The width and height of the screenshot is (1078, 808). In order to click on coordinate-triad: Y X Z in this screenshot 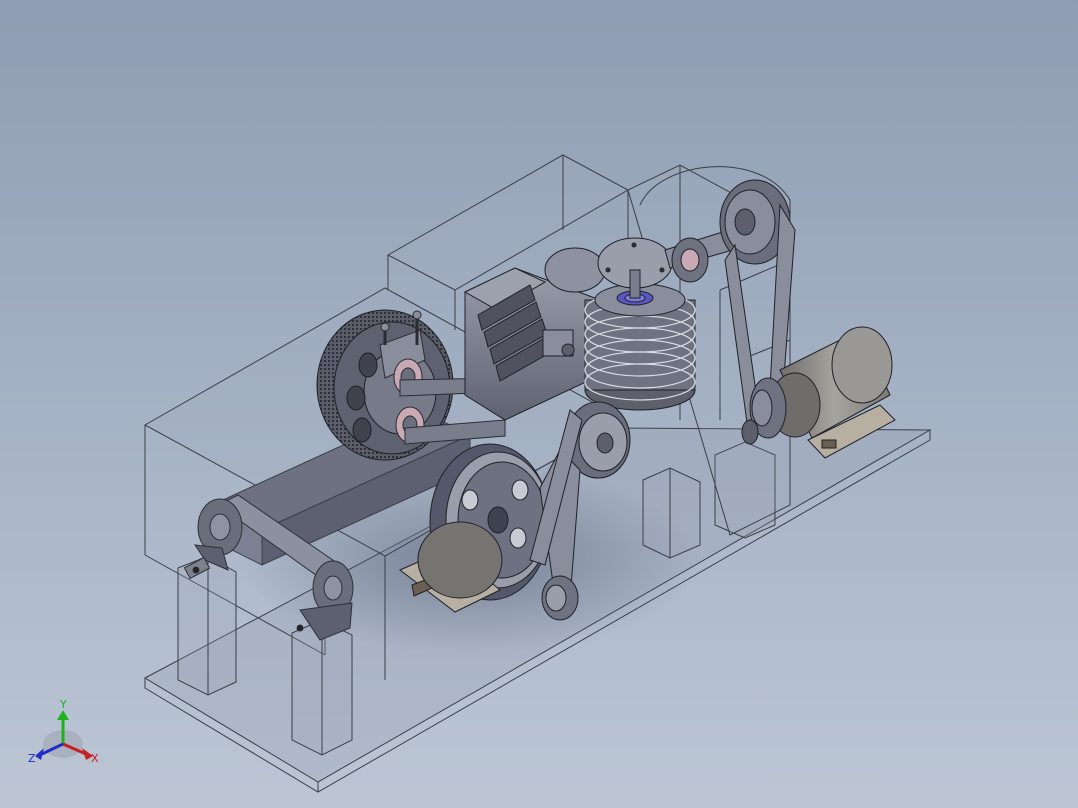, I will do `click(63, 731)`.